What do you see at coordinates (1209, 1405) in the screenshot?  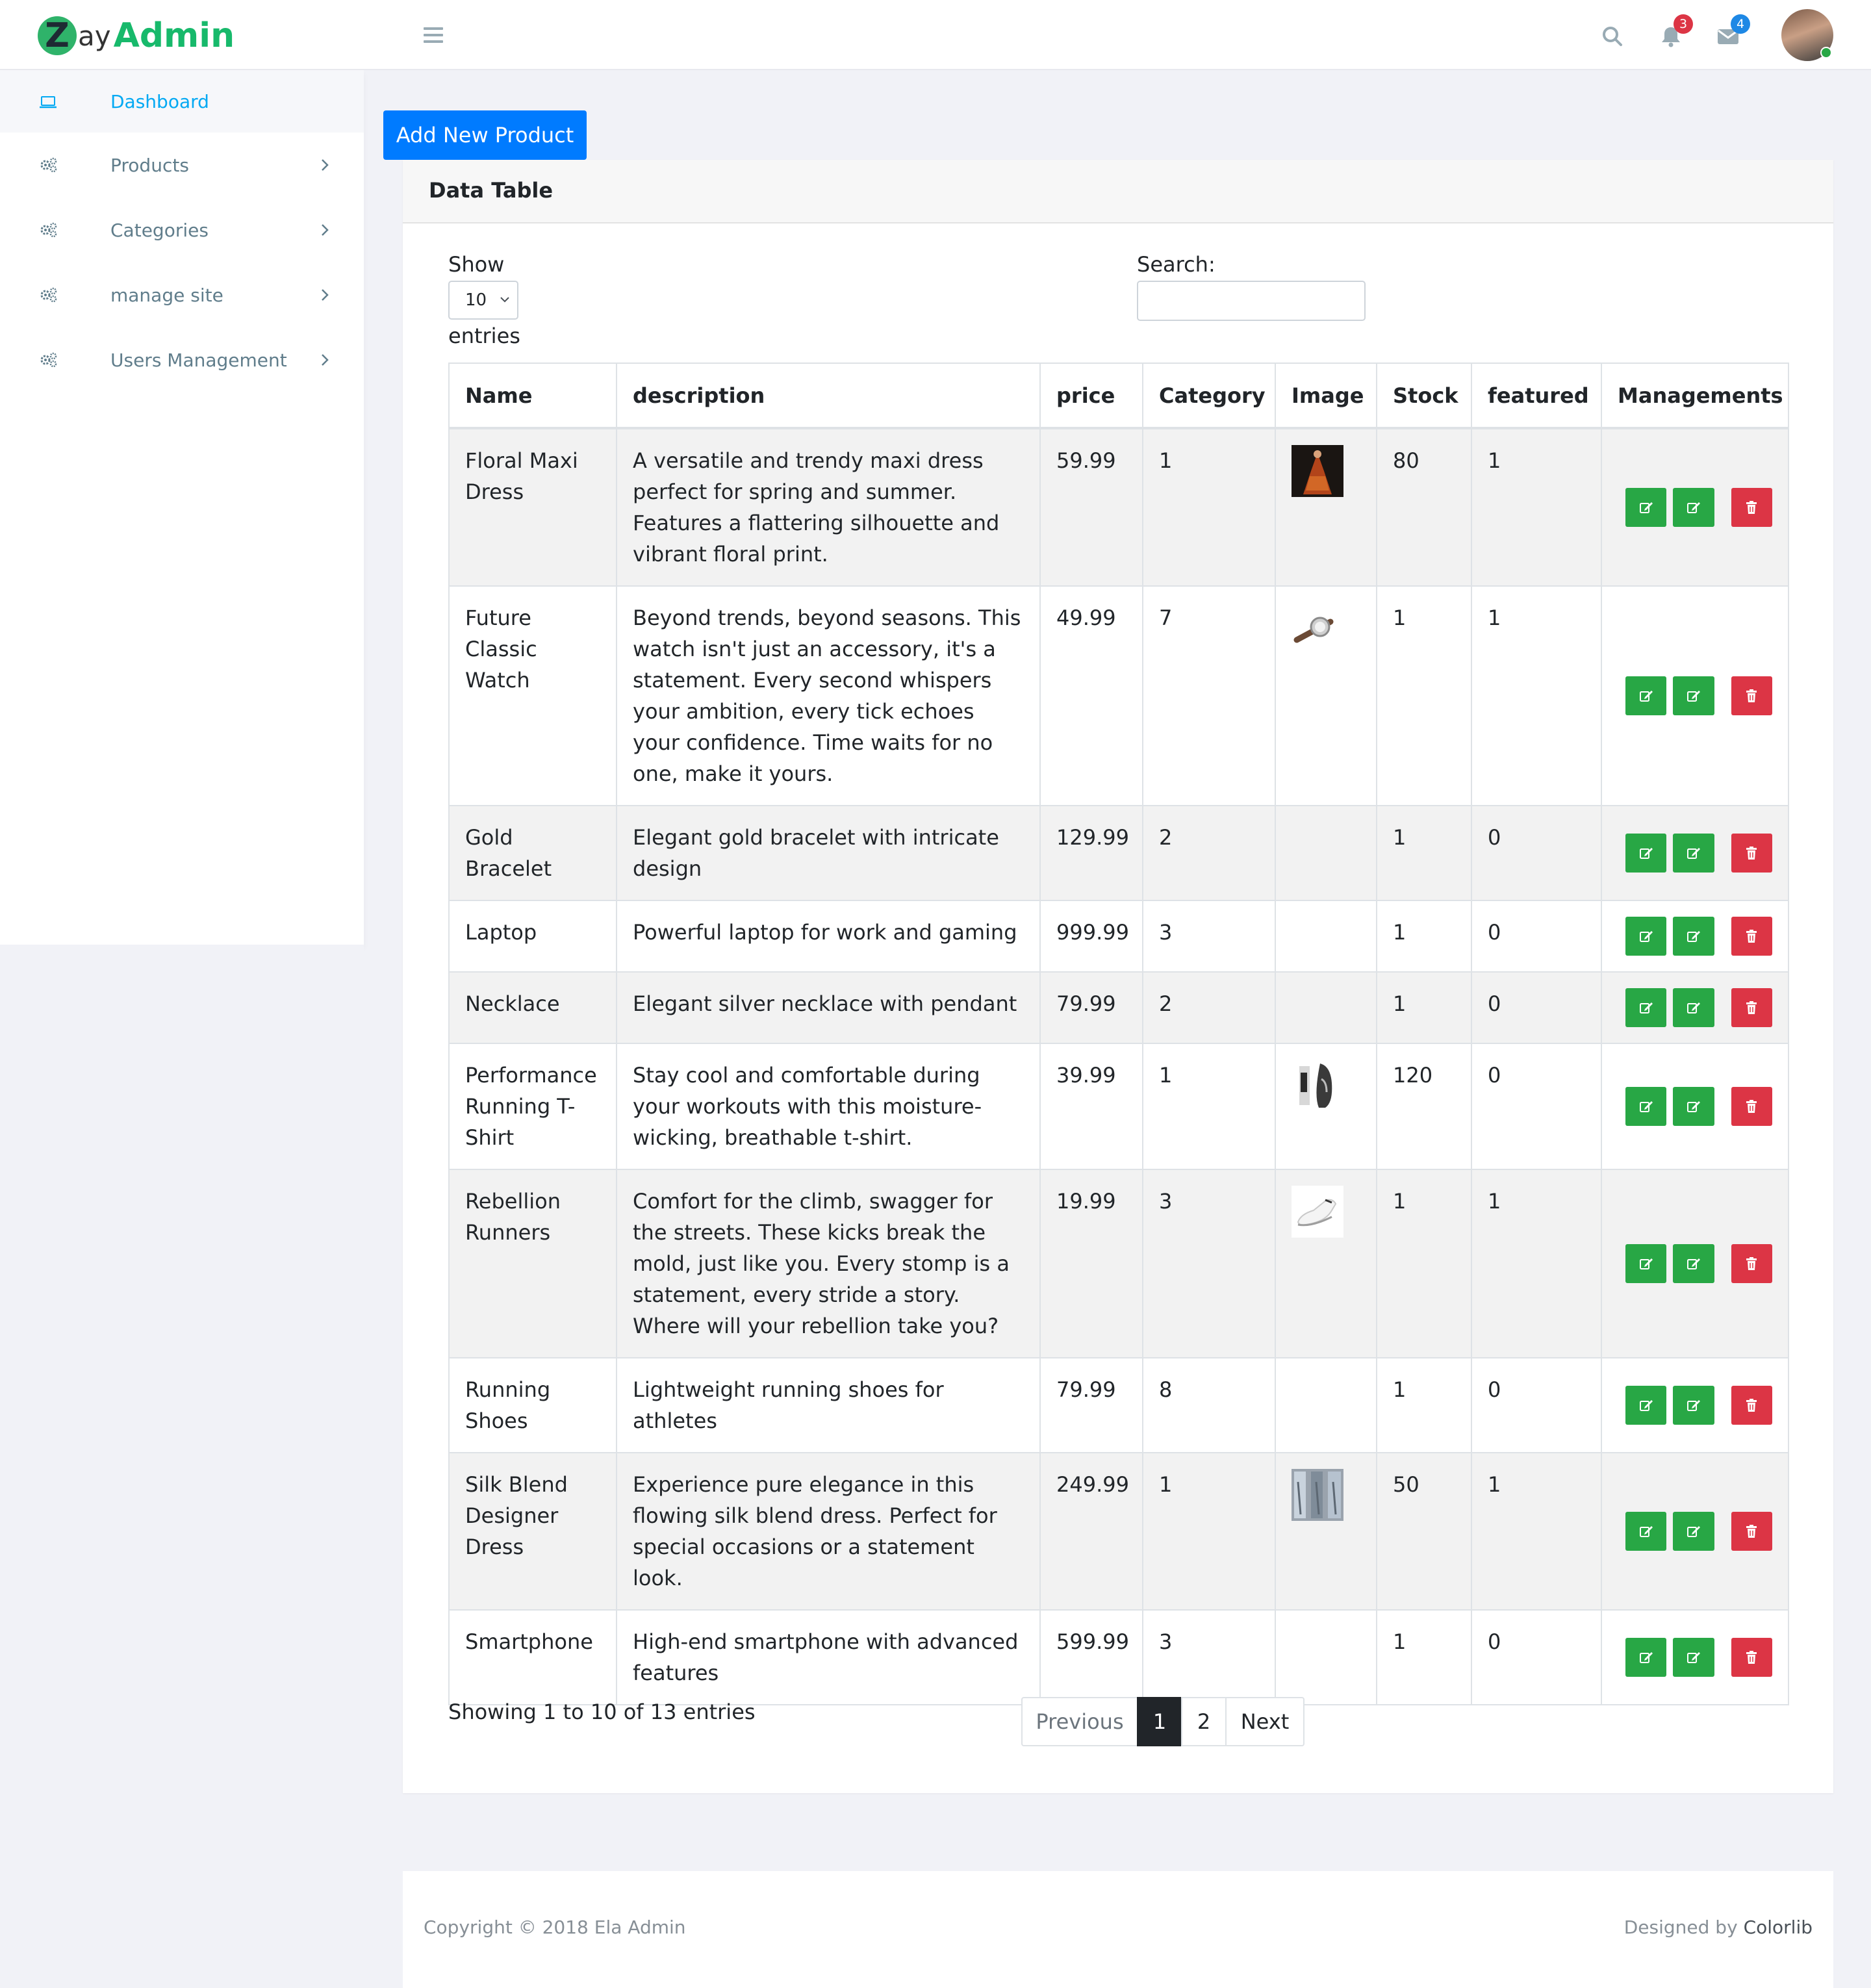 I see `cell-category: 8` at bounding box center [1209, 1405].